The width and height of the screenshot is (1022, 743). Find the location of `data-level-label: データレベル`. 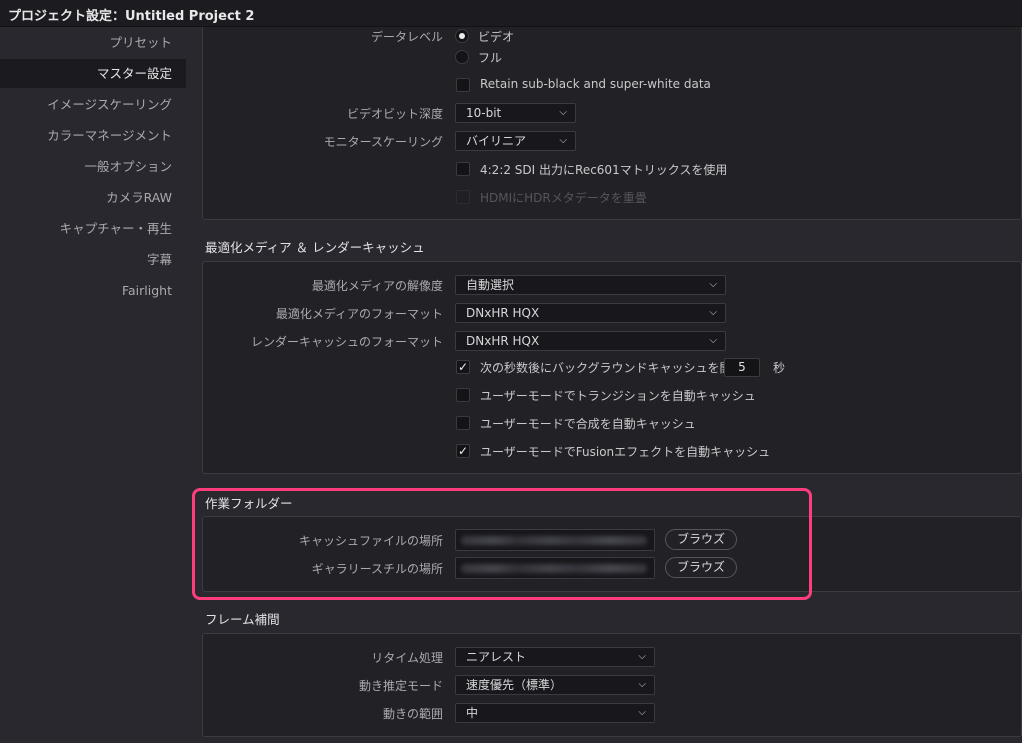

data-level-label: データレベル is located at coordinates (406, 37).